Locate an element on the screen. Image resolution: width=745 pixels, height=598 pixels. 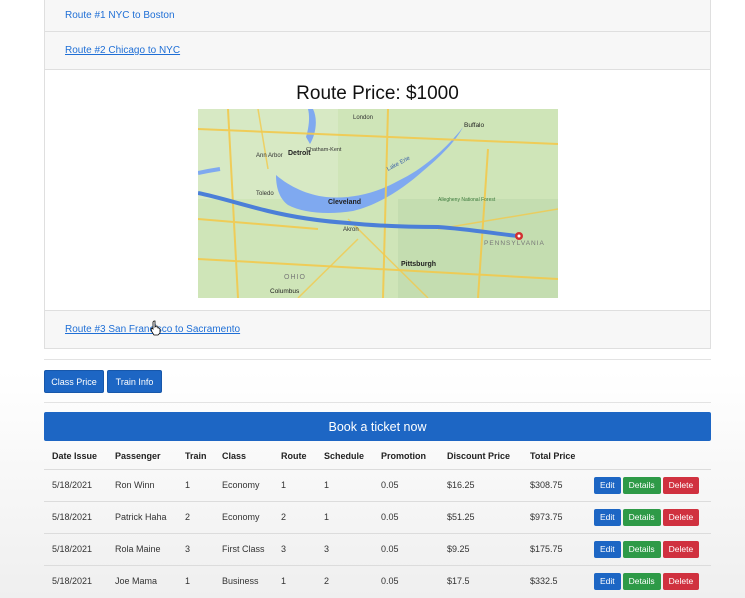
route-3-header: Route #3 San Francisco to Sacramento is located at coordinates (377, 330).